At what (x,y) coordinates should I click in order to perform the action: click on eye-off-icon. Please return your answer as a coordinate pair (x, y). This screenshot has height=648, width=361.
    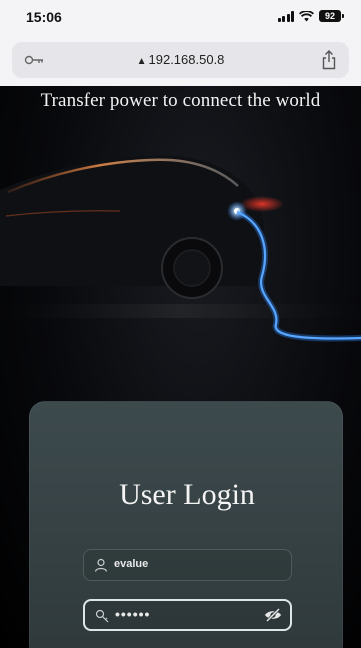
    Looking at the image, I should click on (273, 615).